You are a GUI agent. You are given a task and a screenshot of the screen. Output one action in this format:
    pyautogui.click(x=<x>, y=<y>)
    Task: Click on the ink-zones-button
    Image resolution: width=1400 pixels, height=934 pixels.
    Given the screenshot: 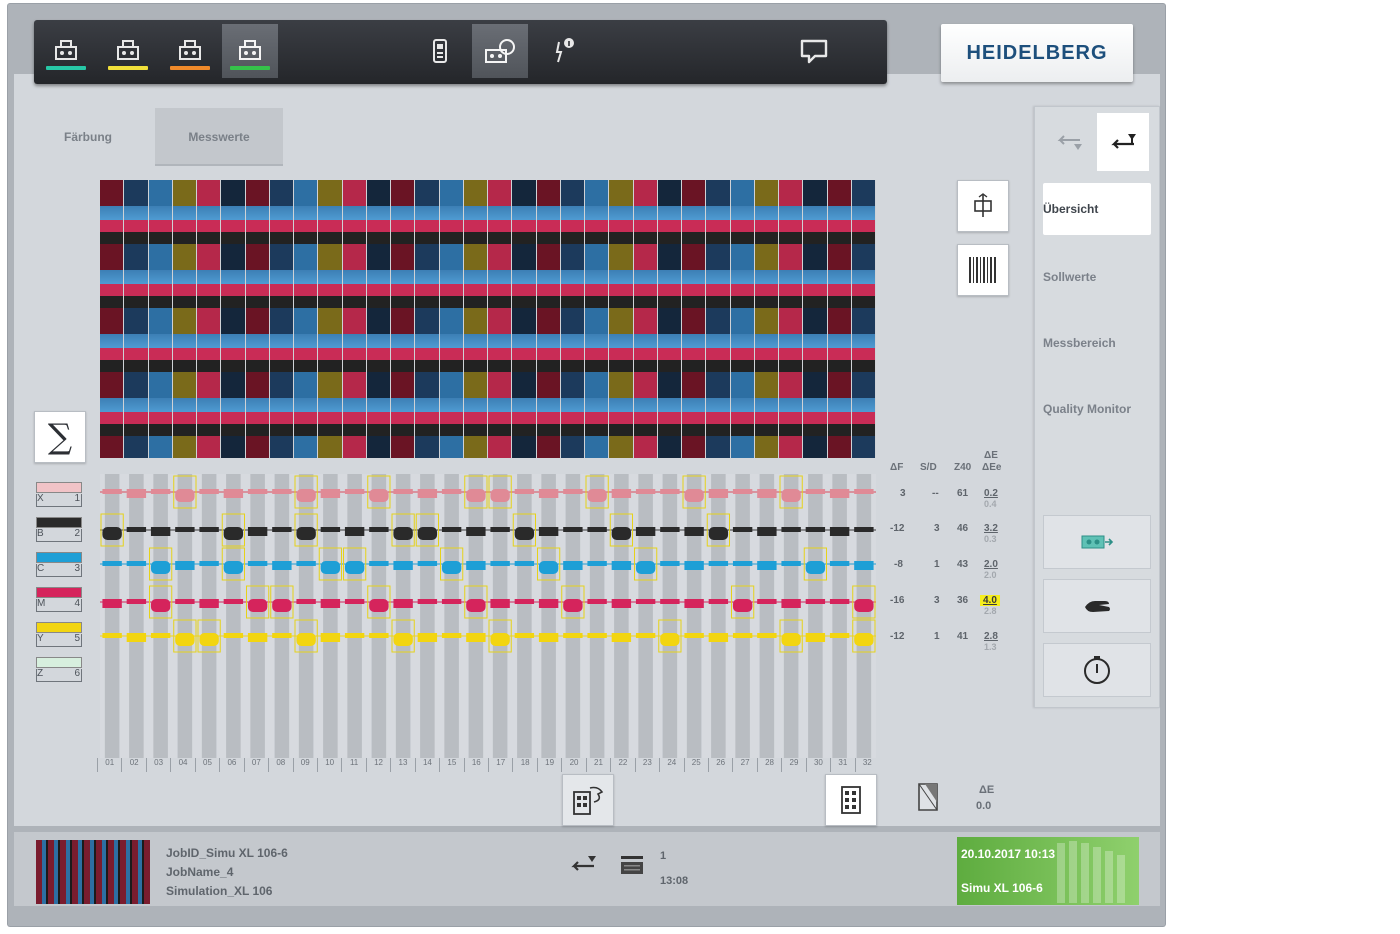 What is the action you would take?
    pyautogui.click(x=1097, y=542)
    